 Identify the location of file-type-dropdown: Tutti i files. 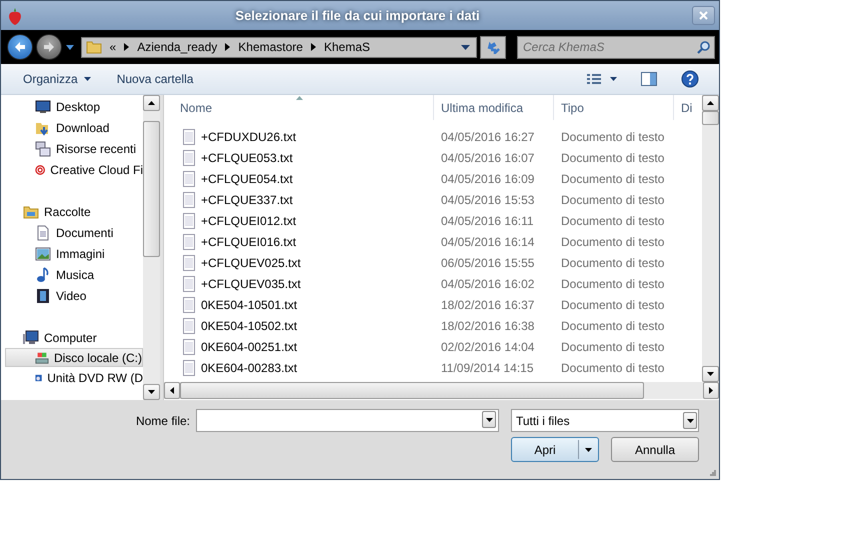
(605, 420).